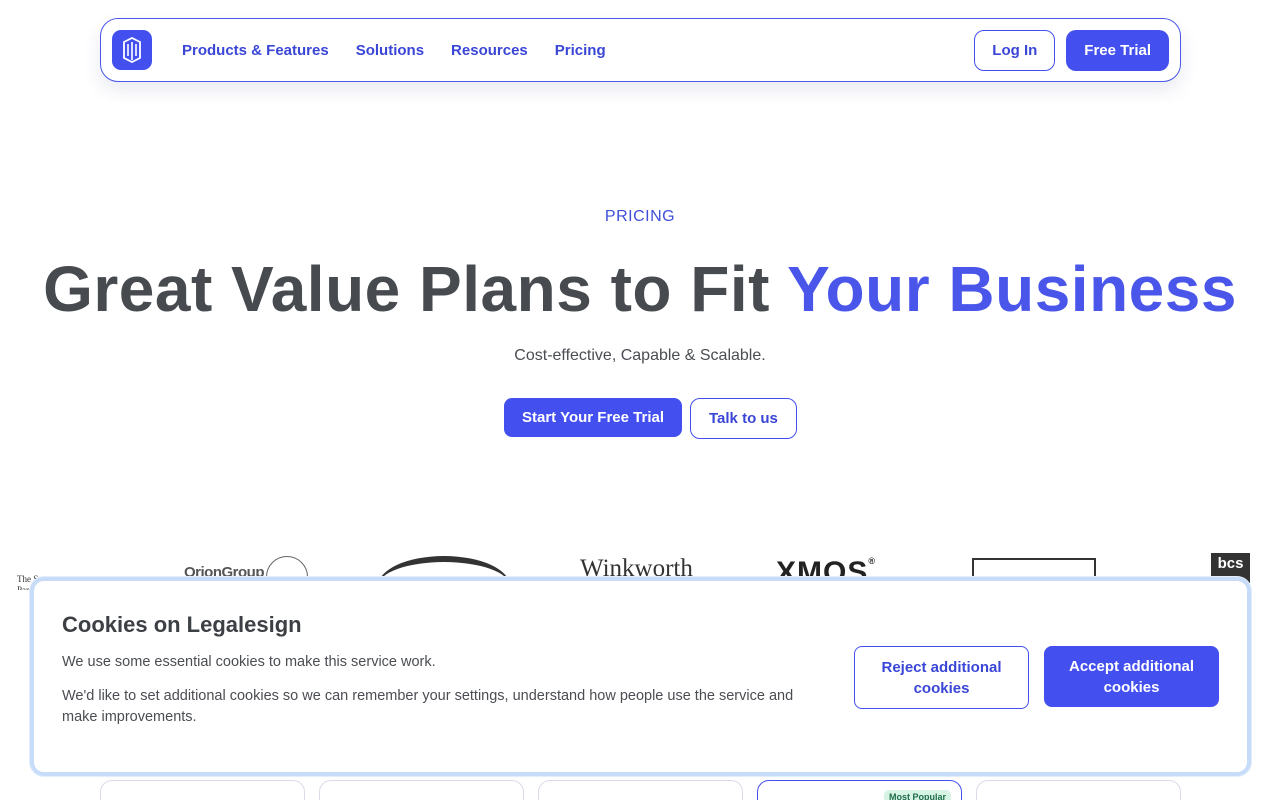 This screenshot has height=800, width=1280. I want to click on most-popular-badge: Most Popular, so click(917, 795).